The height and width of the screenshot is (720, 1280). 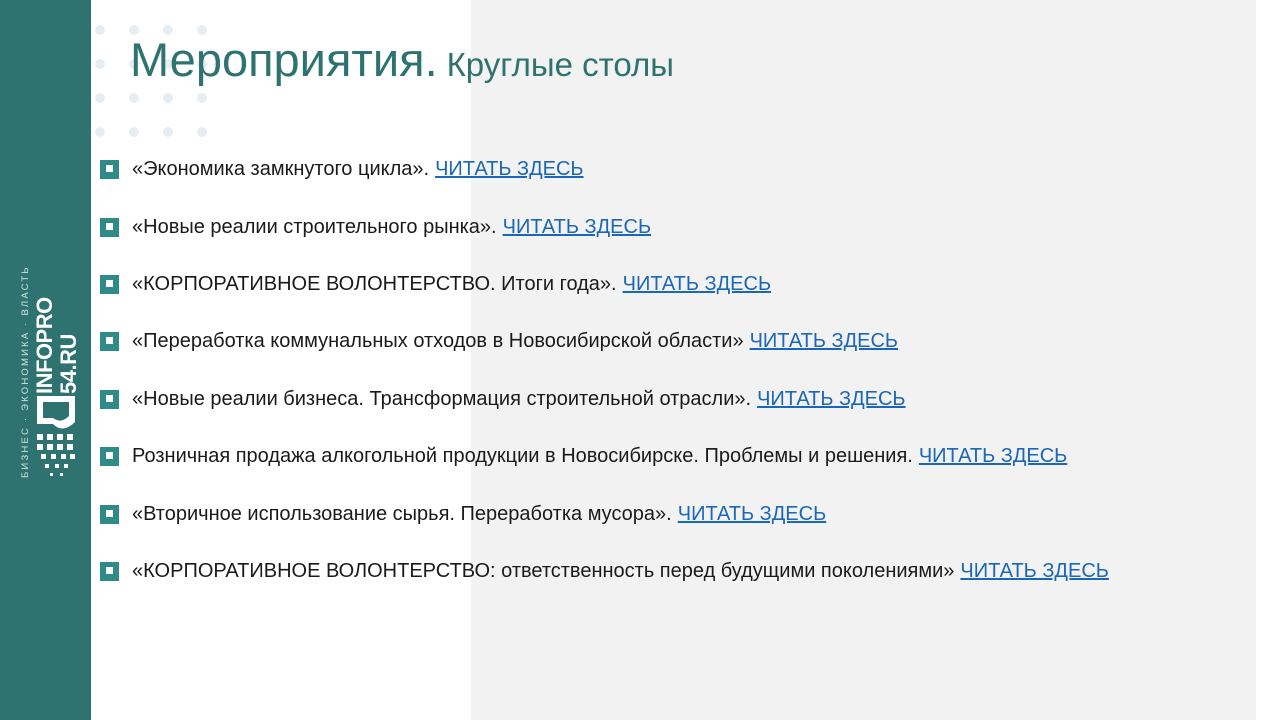 I want to click on sidebar-tagline: БИЗНЕС · ЭКОНОМИКА · ВЛАСТЬ, so click(x=25, y=371).